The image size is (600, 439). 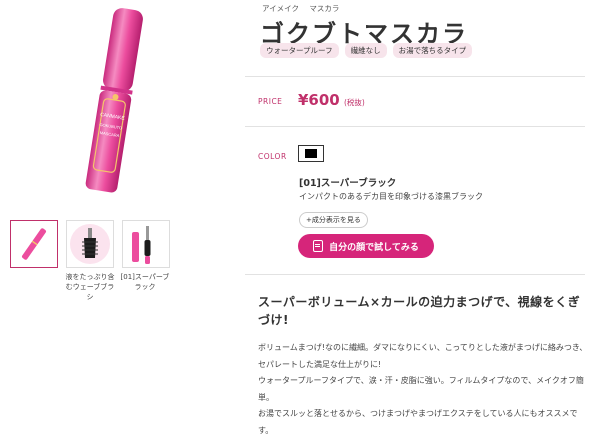 I want to click on thumbnail-caption-brush: 液をたっぷり含むウェーブブラシ, so click(x=90, y=287).